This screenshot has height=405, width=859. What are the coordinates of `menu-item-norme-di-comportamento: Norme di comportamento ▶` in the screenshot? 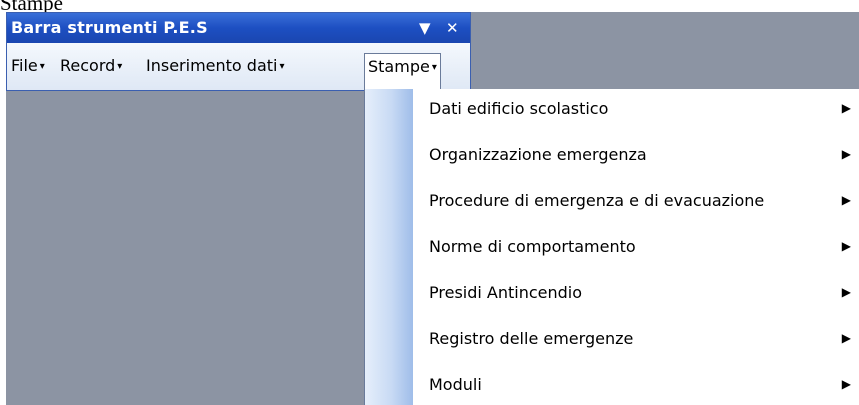 It's located at (636, 250).